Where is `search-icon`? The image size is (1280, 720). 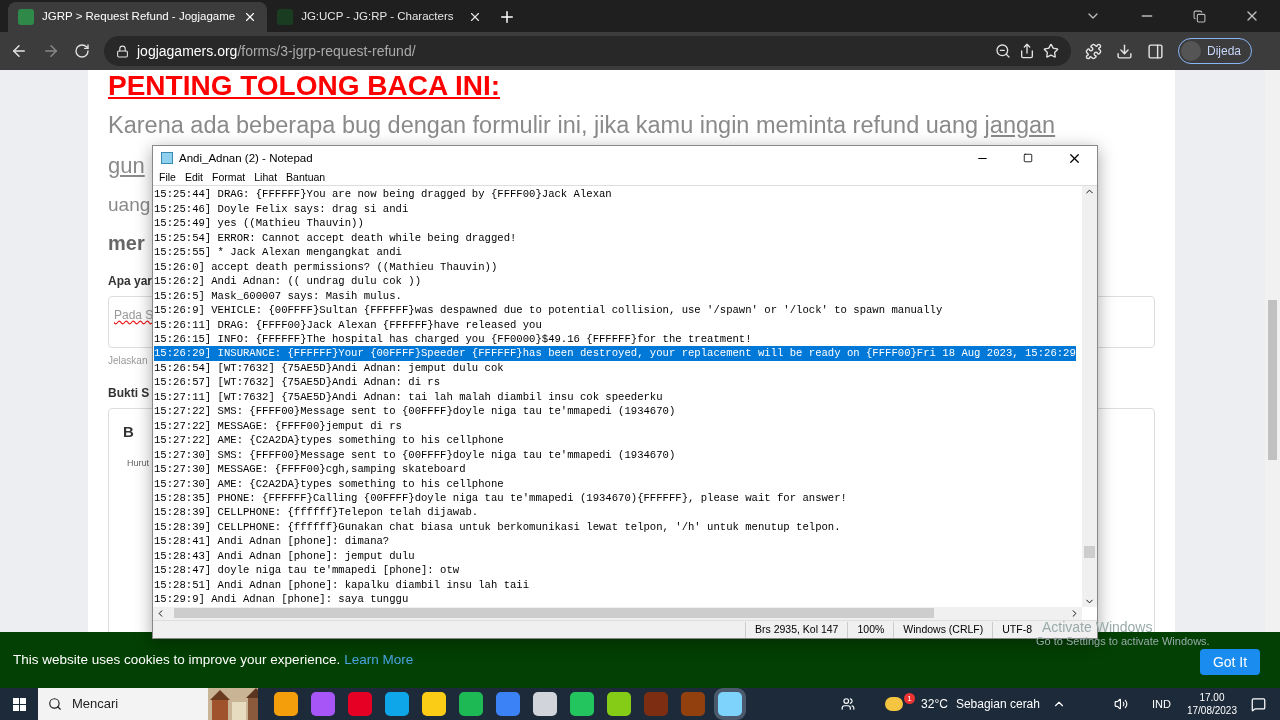
search-icon is located at coordinates (55, 704).